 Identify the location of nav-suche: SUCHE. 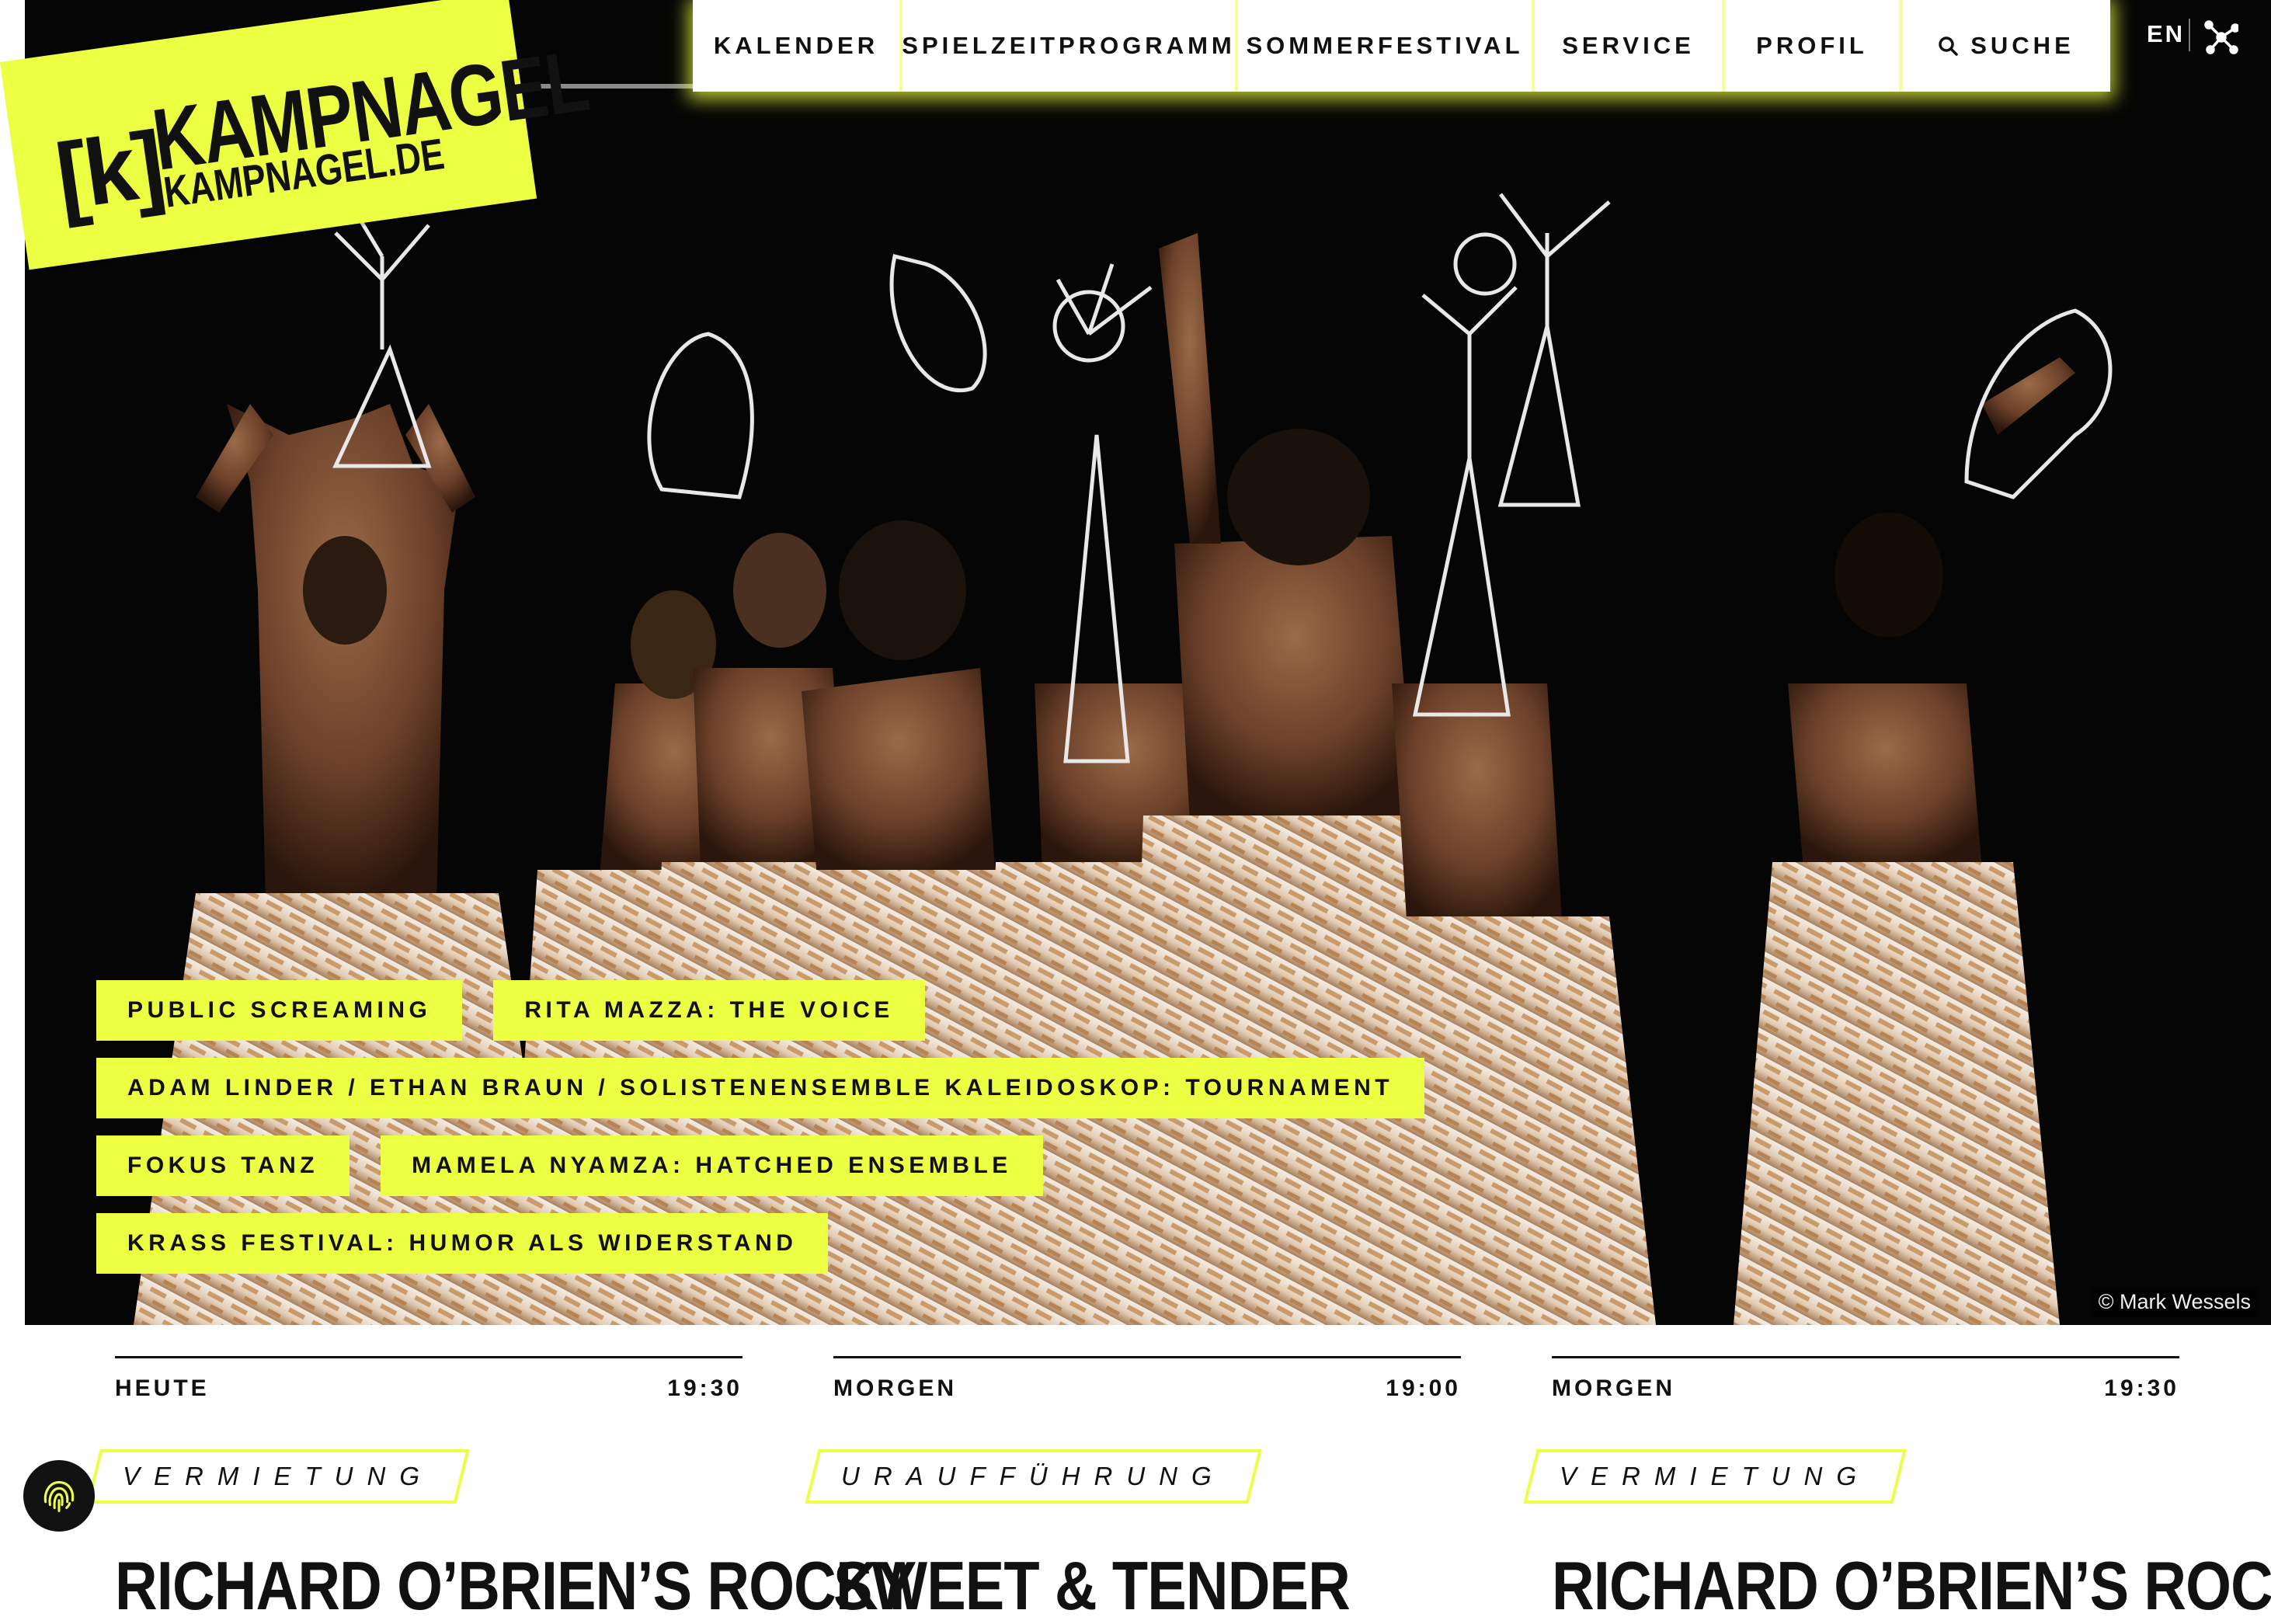
(2006, 46).